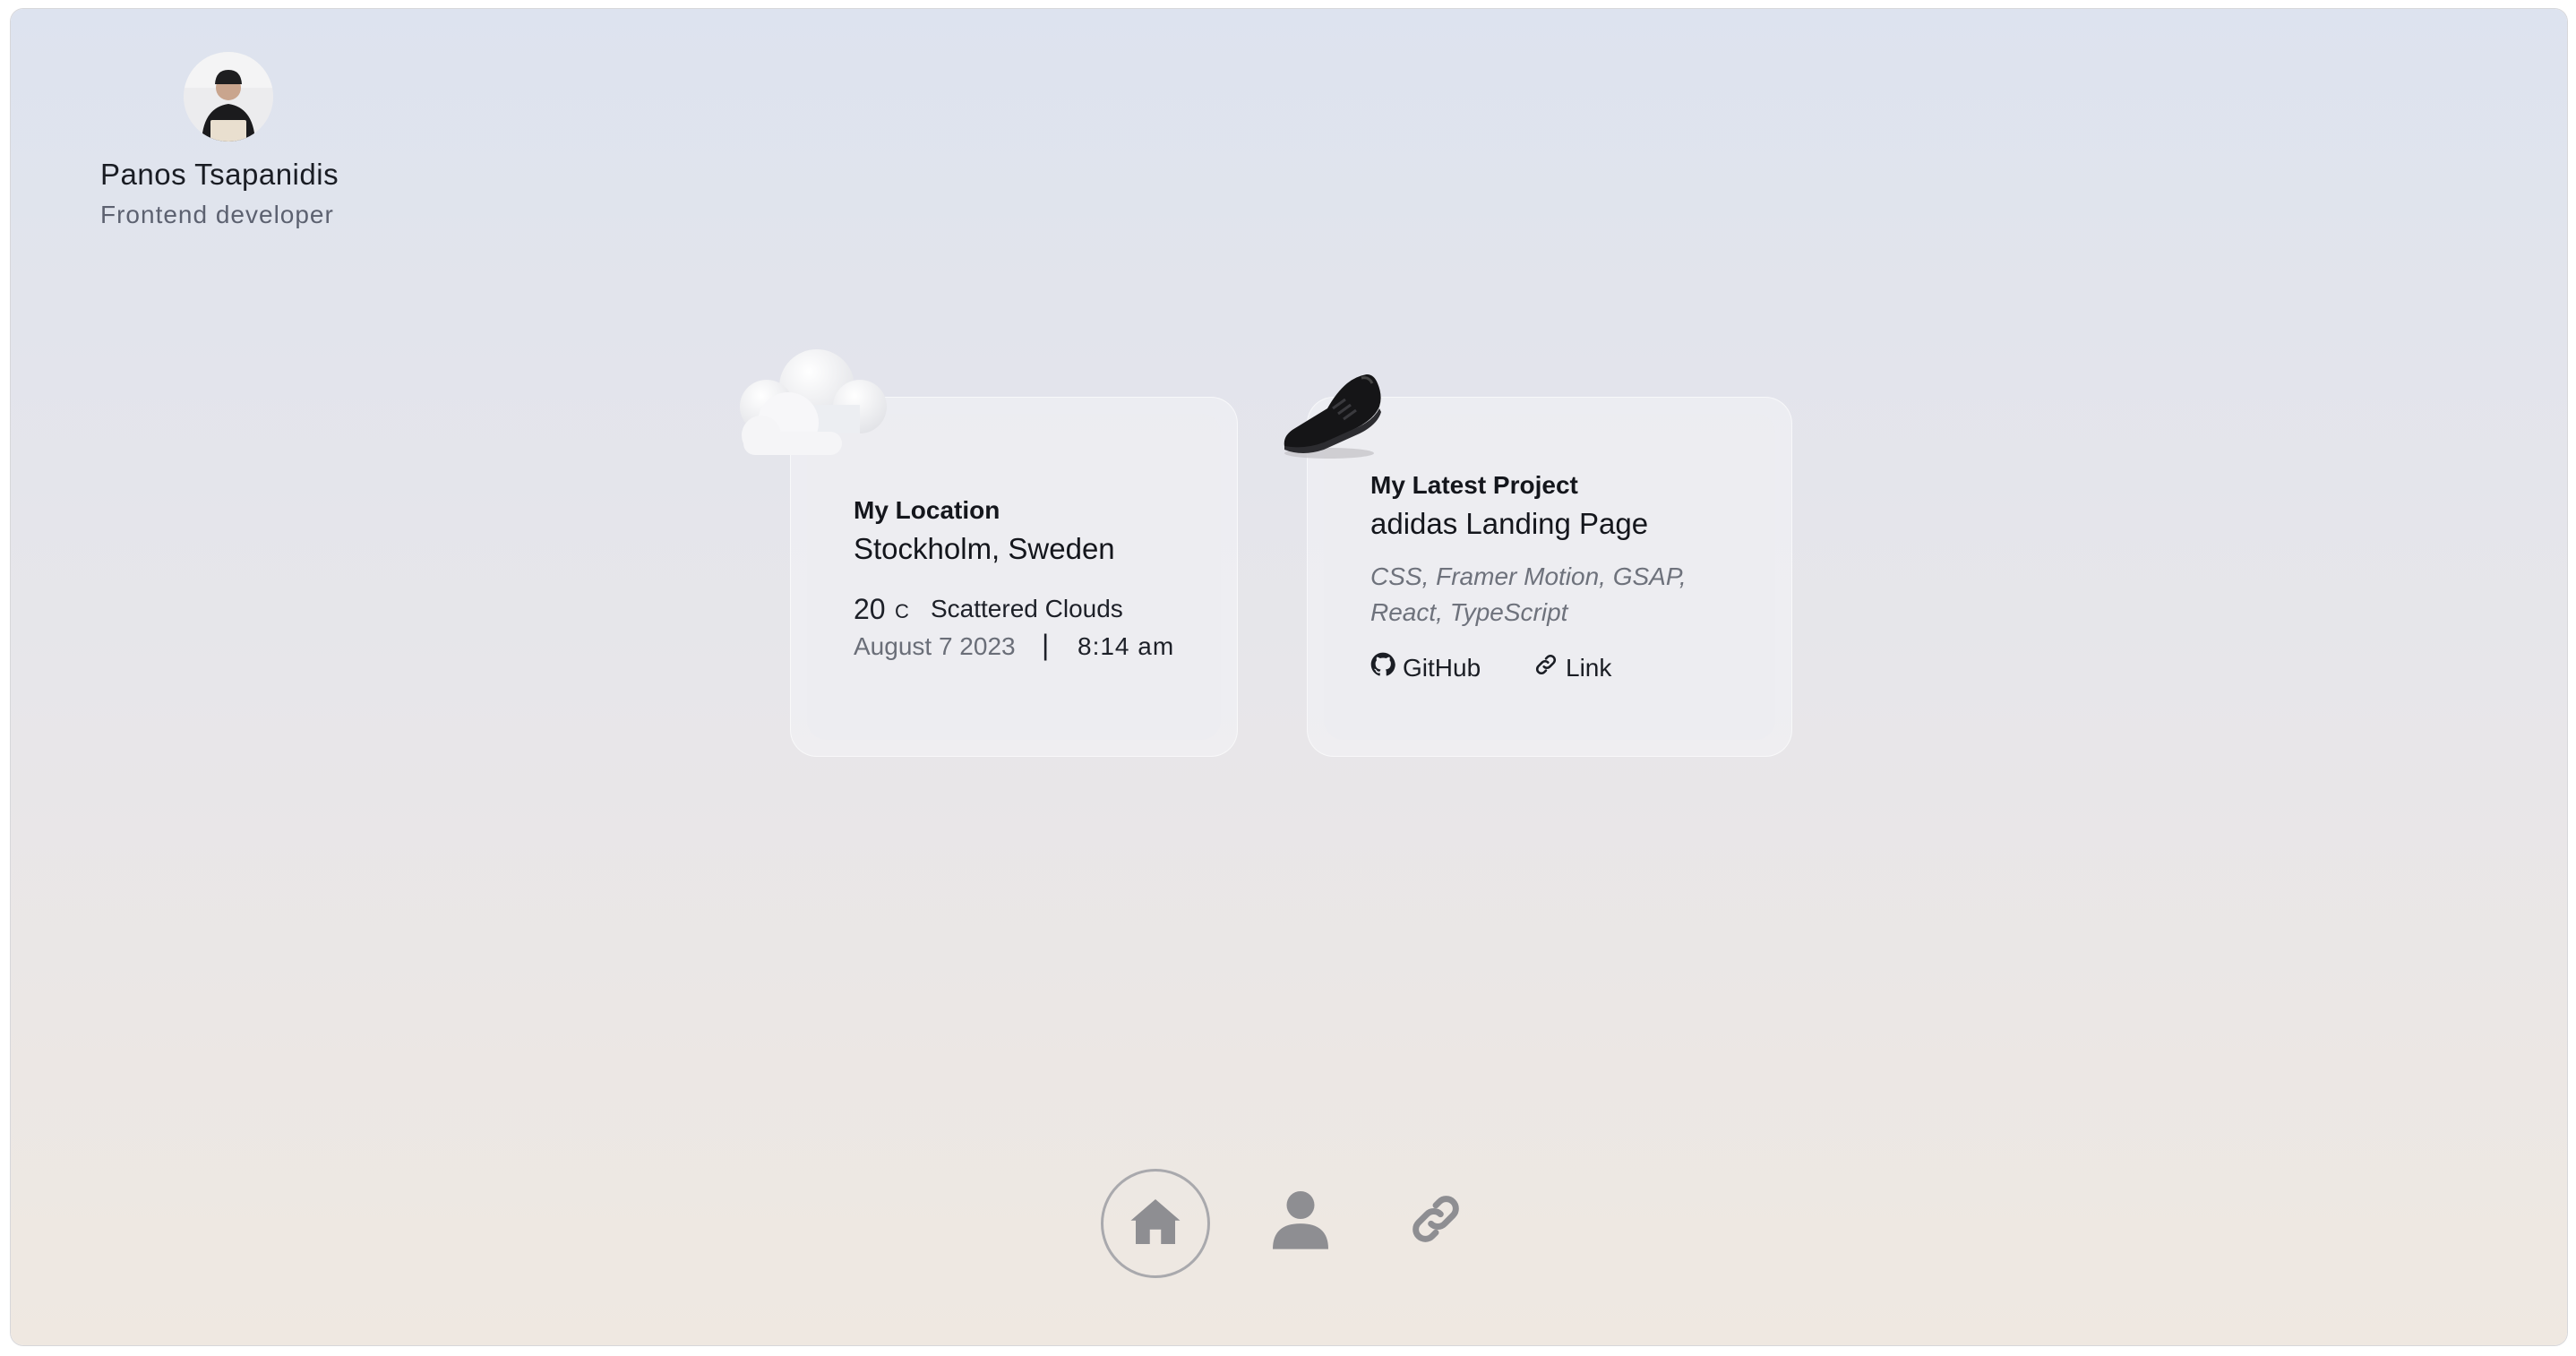 The width and height of the screenshot is (2576, 1356). I want to click on project-link: Link, so click(1572, 667).